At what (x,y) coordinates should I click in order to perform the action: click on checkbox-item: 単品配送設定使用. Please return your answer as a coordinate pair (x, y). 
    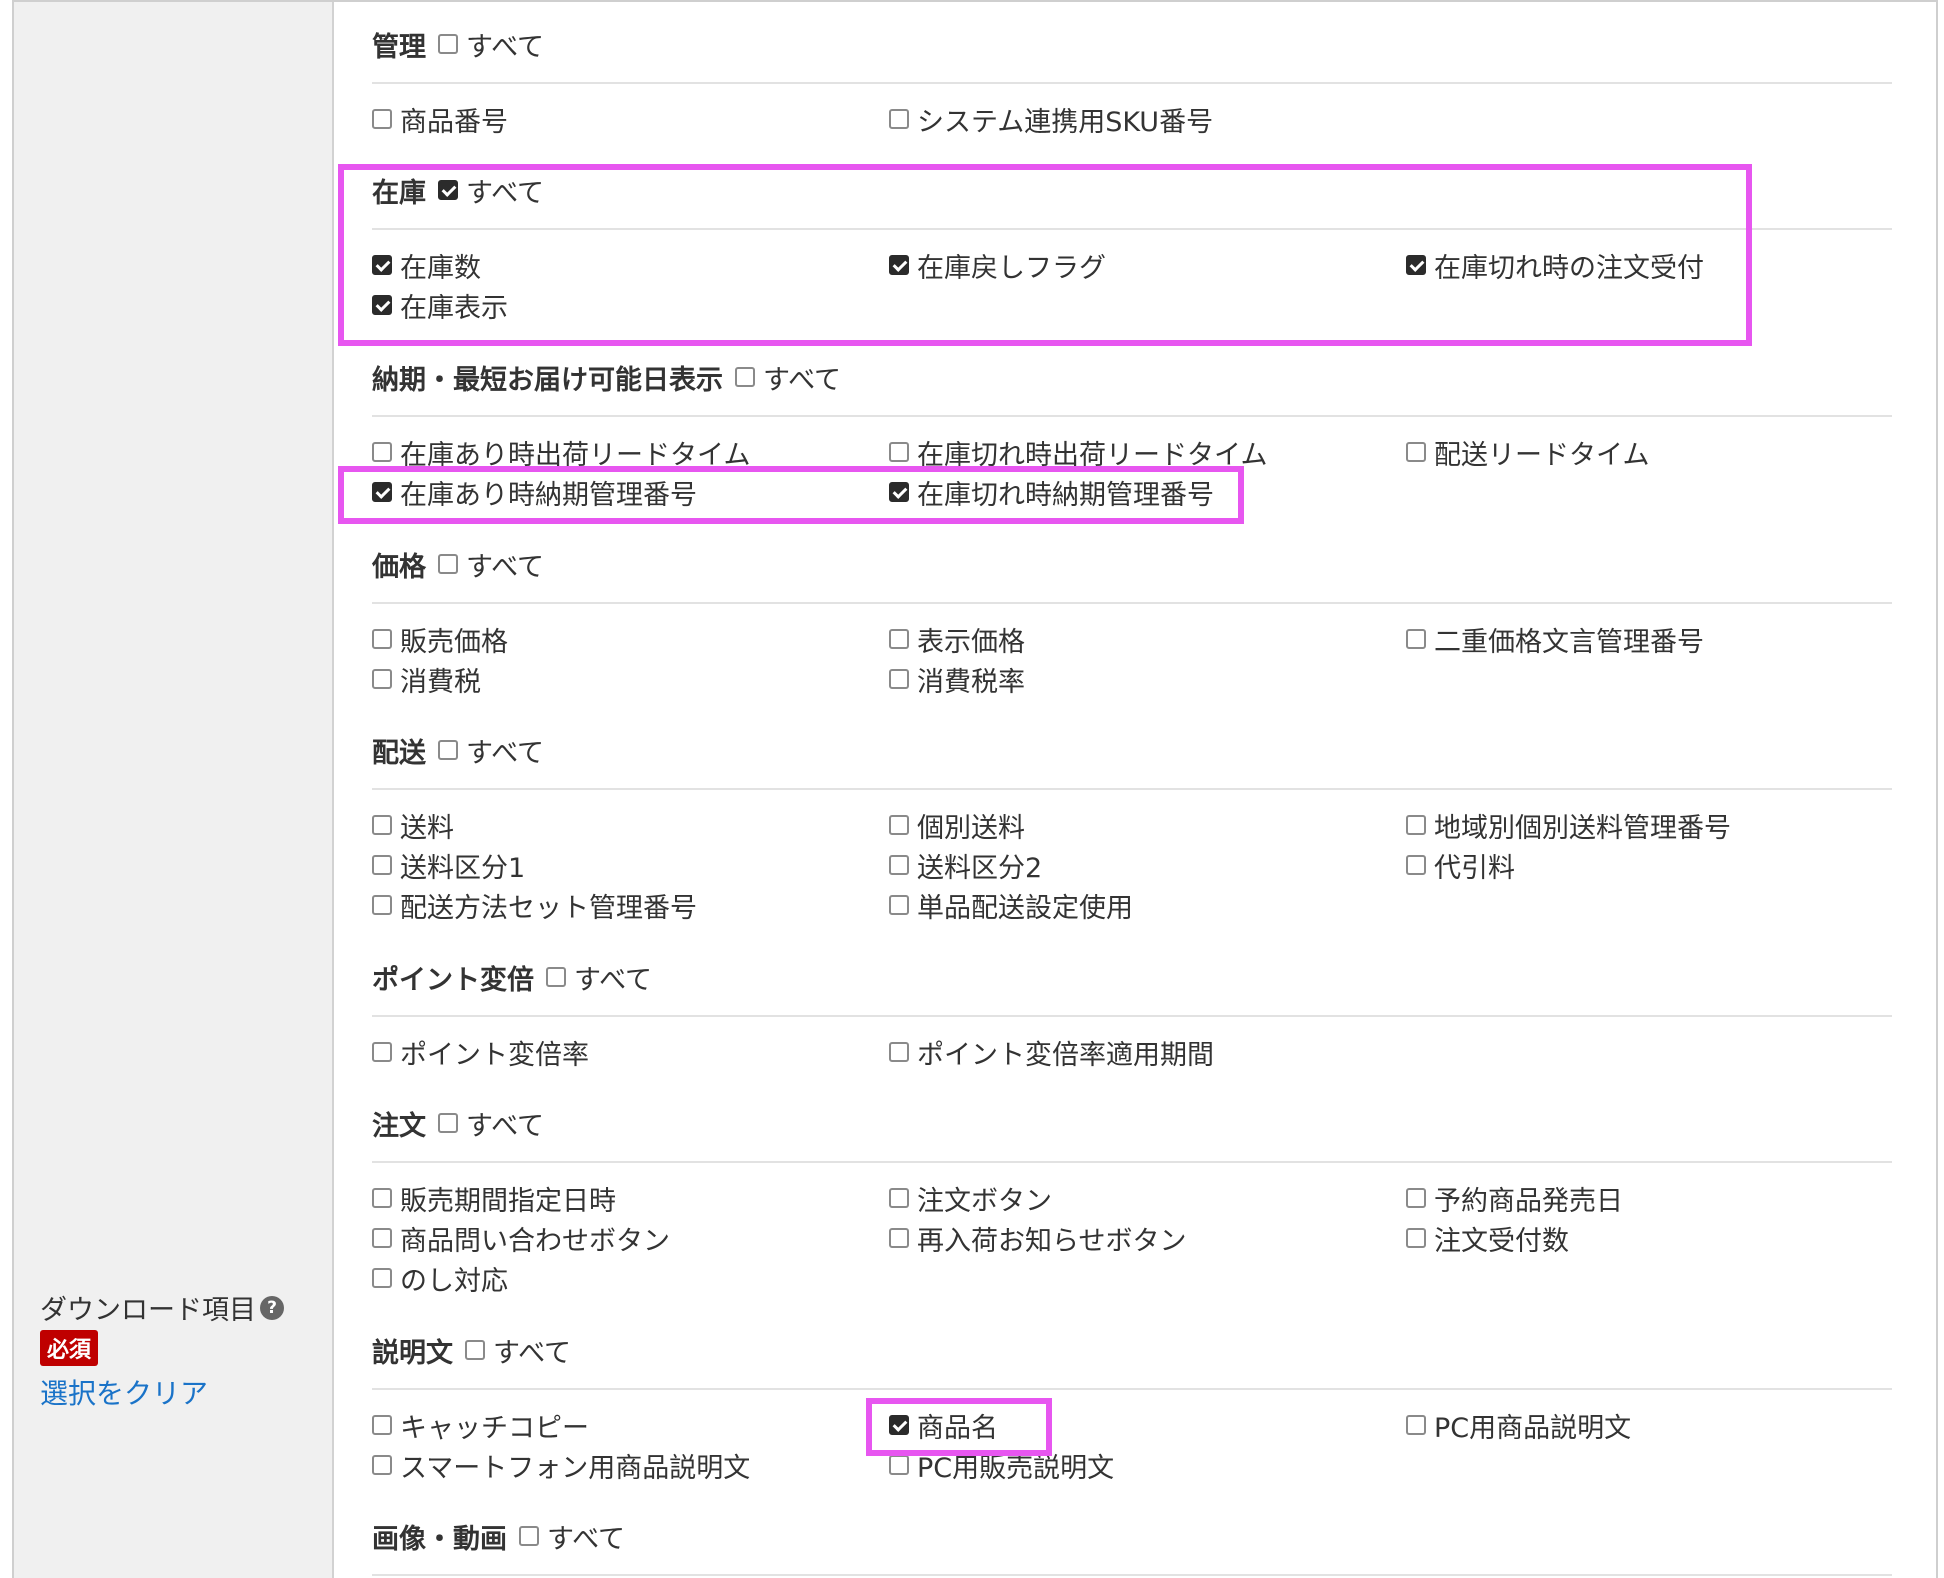
    Looking at the image, I should click on (1011, 905).